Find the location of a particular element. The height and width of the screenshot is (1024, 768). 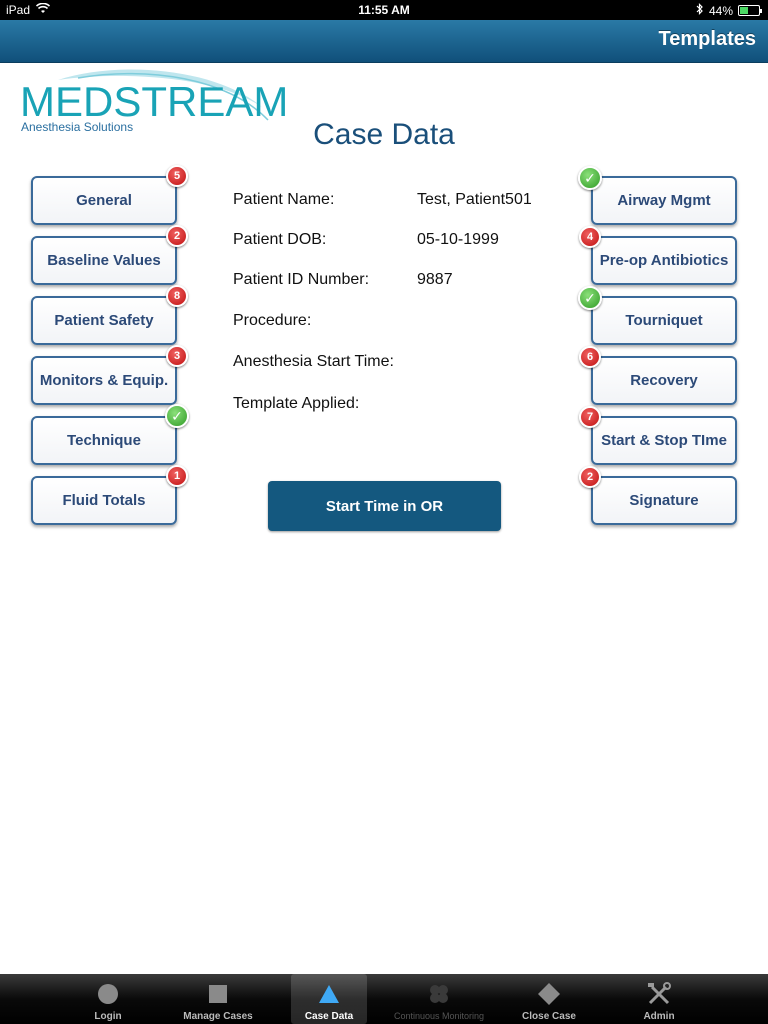

tab-label: Continuous Monitoring is located at coordinates (439, 1016).